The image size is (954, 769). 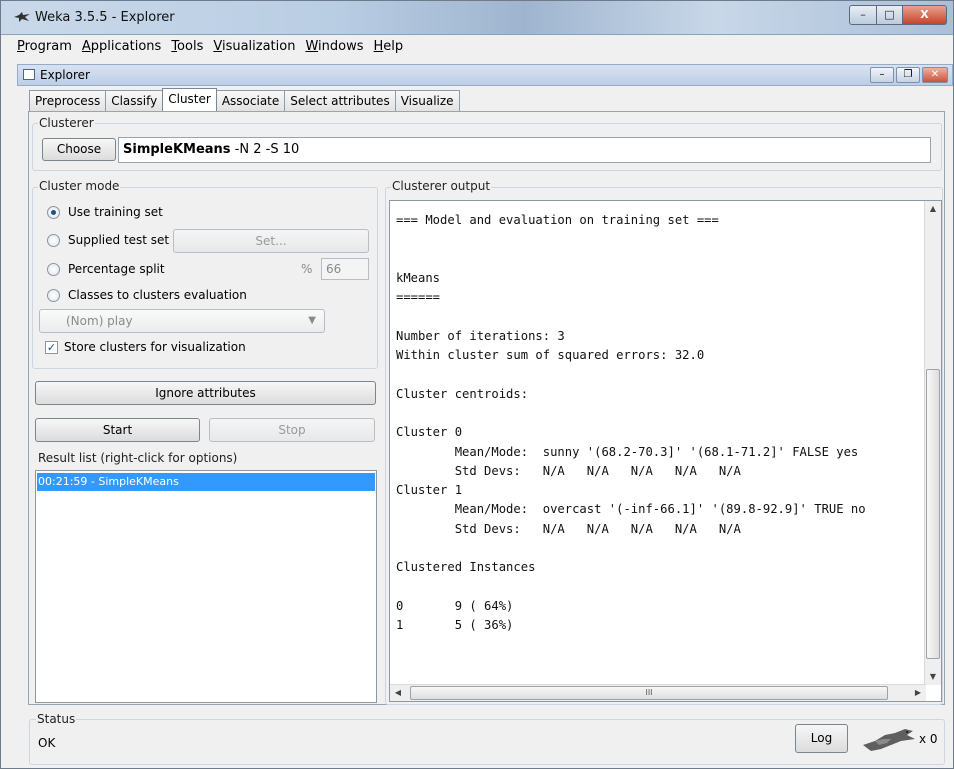 What do you see at coordinates (29, 74) in the screenshot?
I see `frame-icon` at bounding box center [29, 74].